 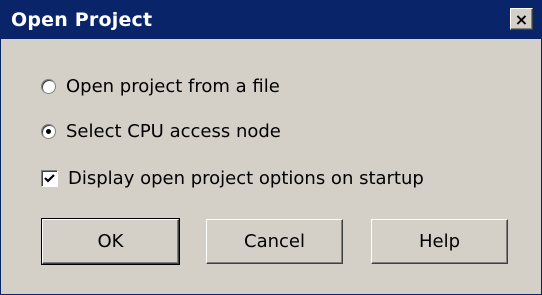 I want to click on close-icon: ×, so click(x=521, y=19).